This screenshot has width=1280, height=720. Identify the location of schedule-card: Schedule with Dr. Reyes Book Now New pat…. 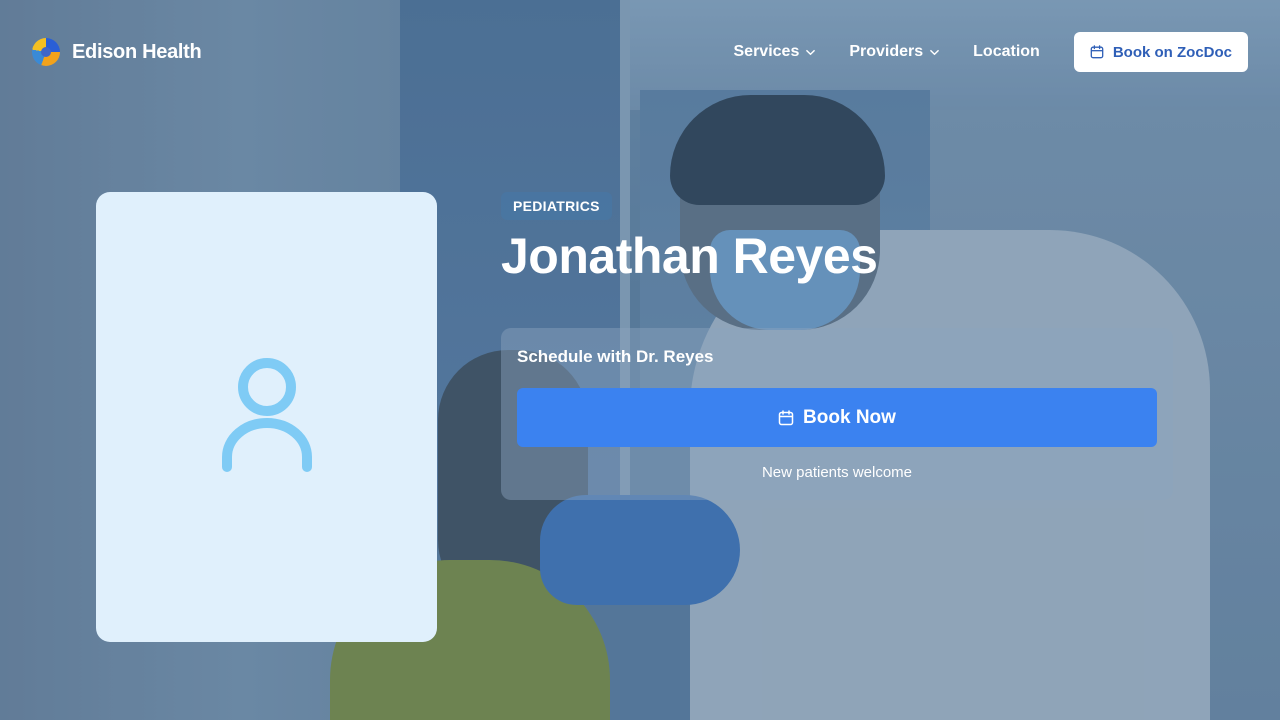
(837, 414).